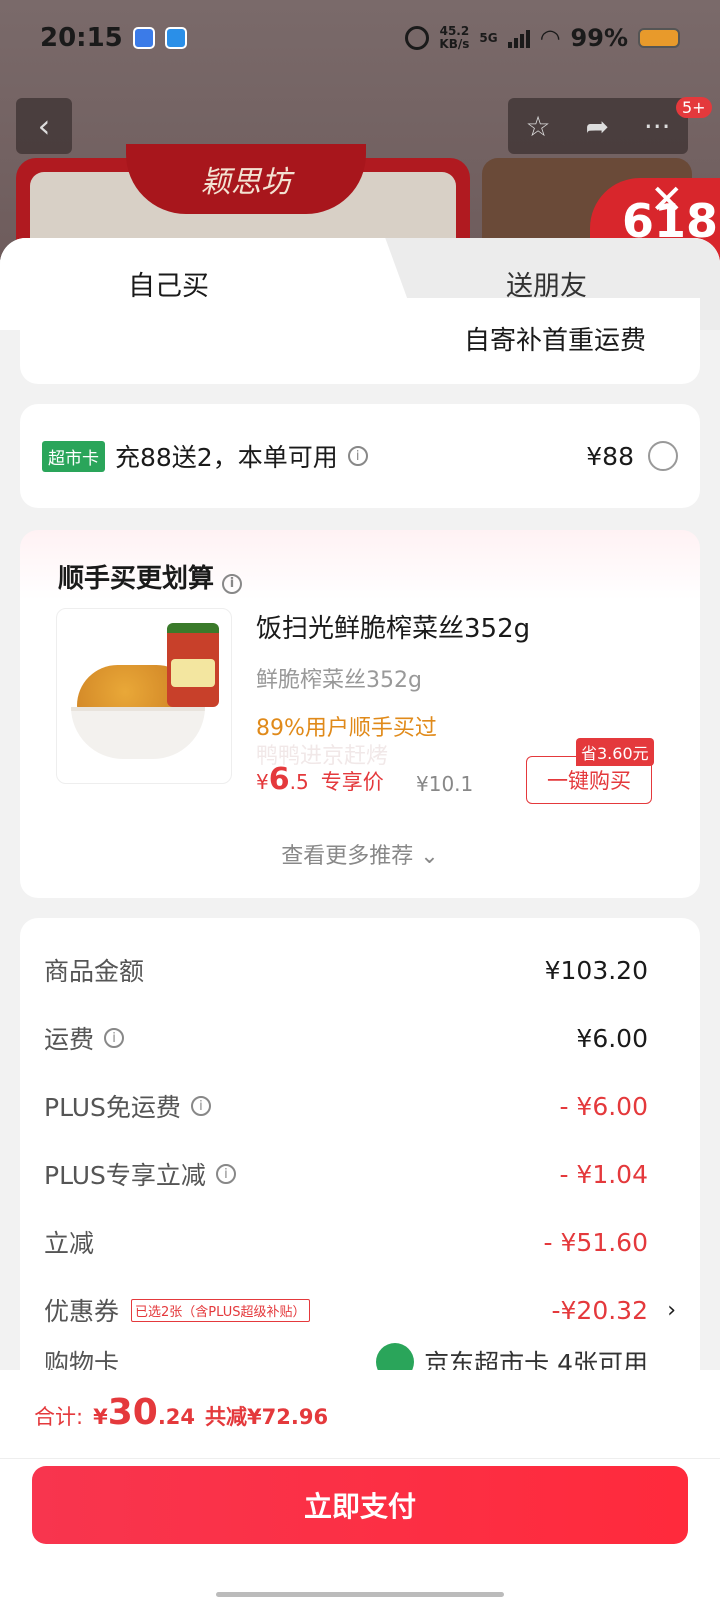  What do you see at coordinates (262, 782) in the screenshot?
I see `price-currency: ¥` at bounding box center [262, 782].